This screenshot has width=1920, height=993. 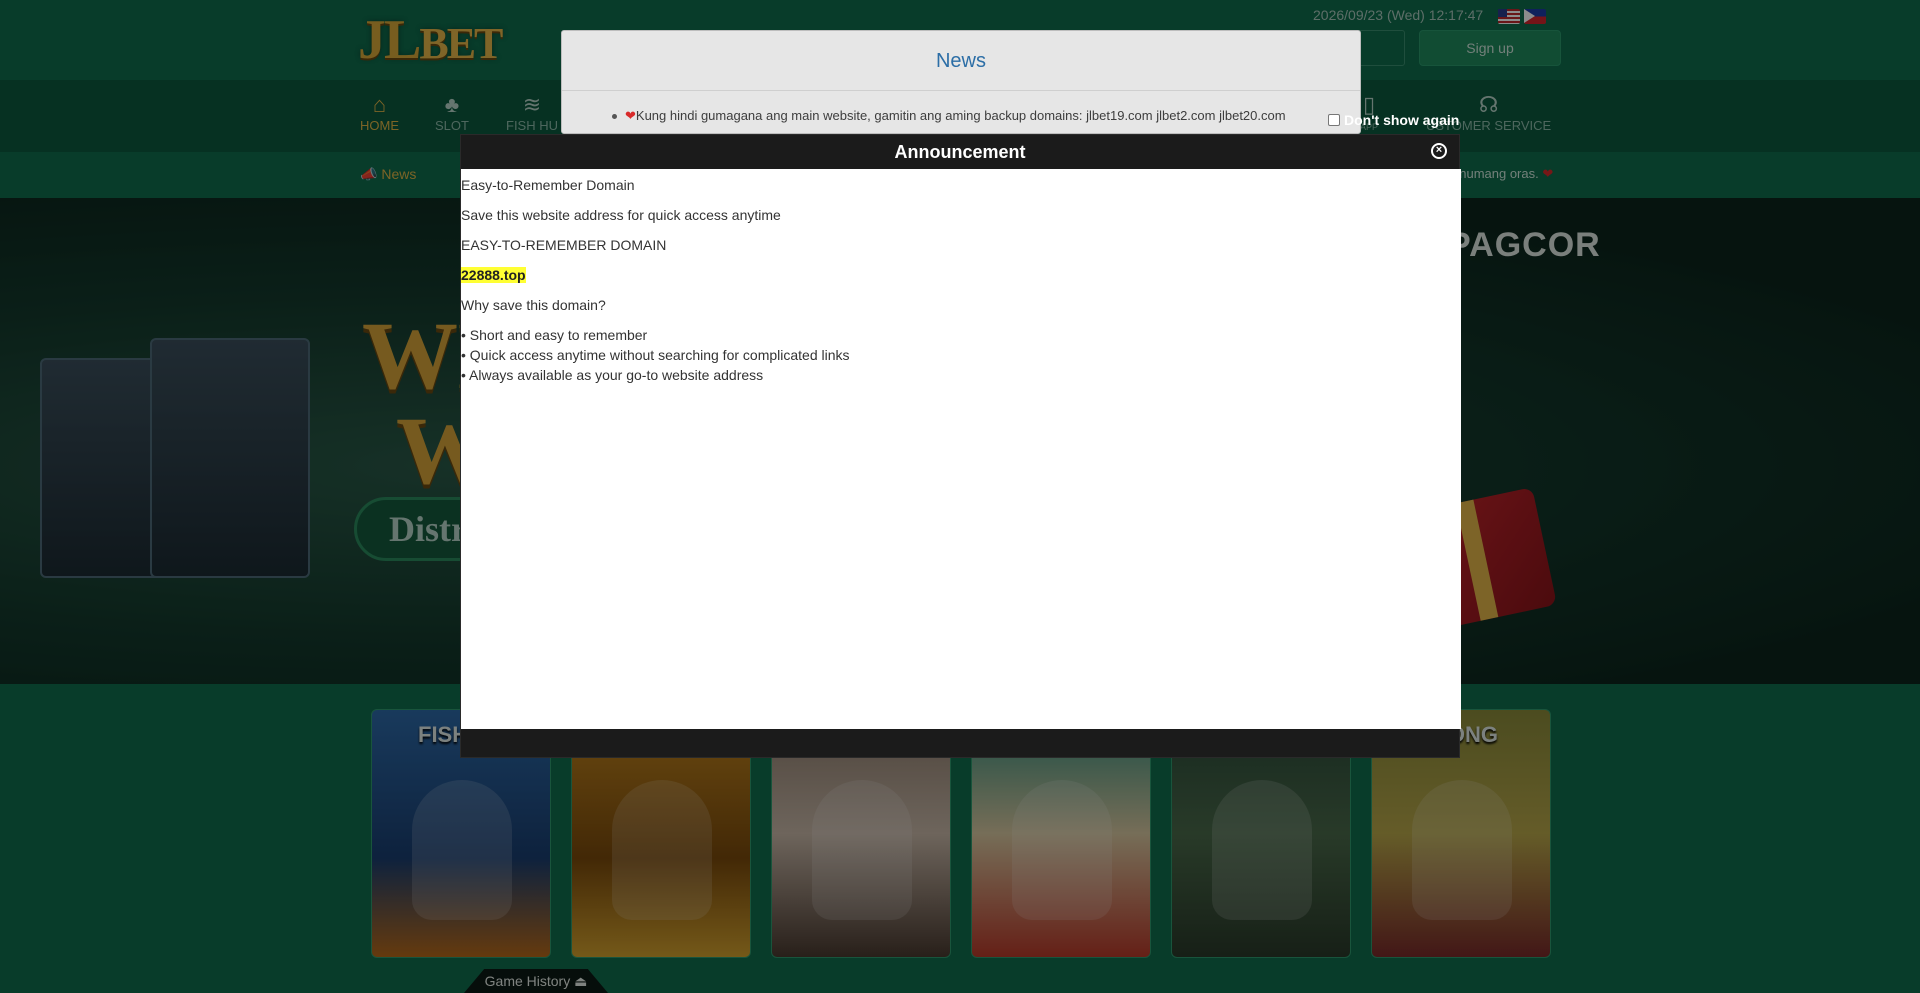 I want to click on announcement-heading: Easy-to-Remember Domain, so click(x=548, y=185).